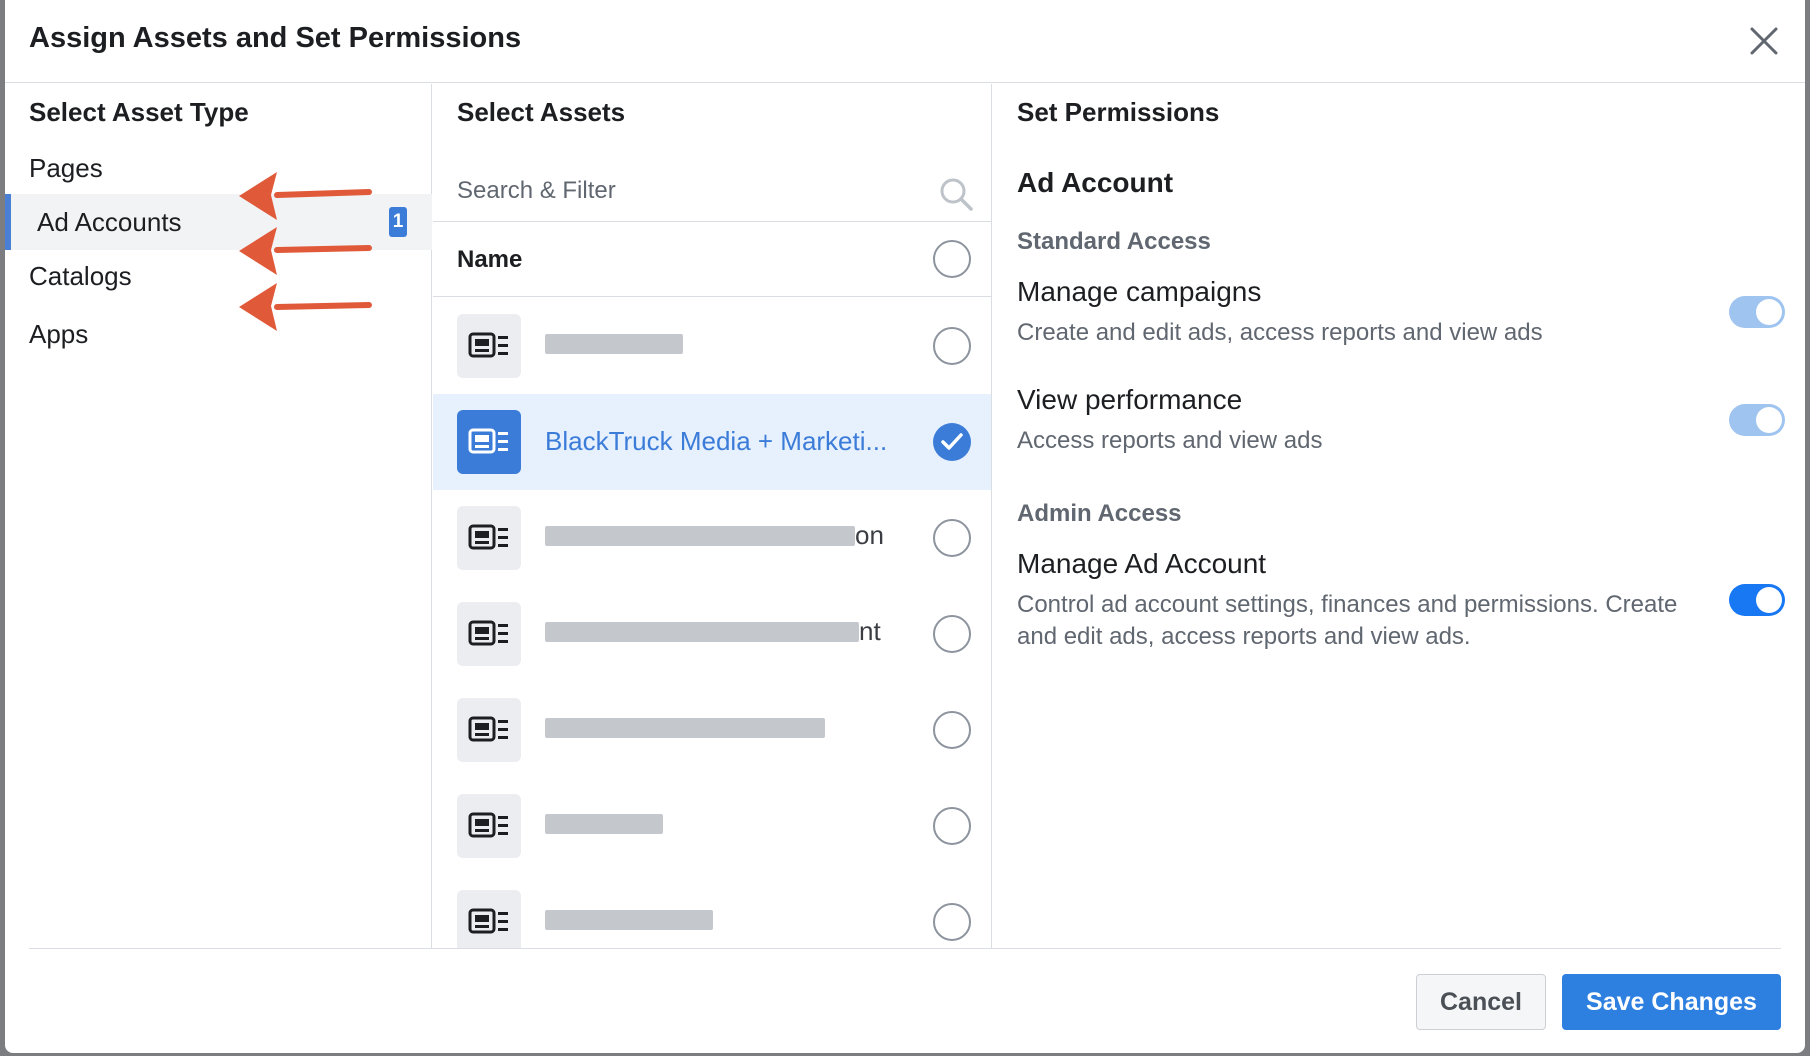 The image size is (1810, 1056). What do you see at coordinates (59, 334) in the screenshot?
I see `asset-type-label: Apps` at bounding box center [59, 334].